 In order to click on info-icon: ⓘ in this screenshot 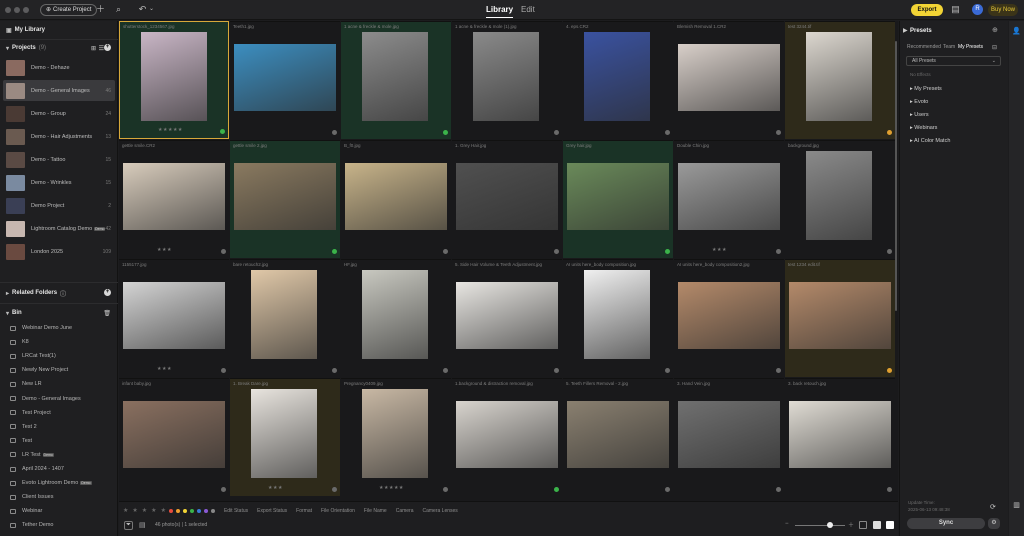, I will do `click(63, 293)`.